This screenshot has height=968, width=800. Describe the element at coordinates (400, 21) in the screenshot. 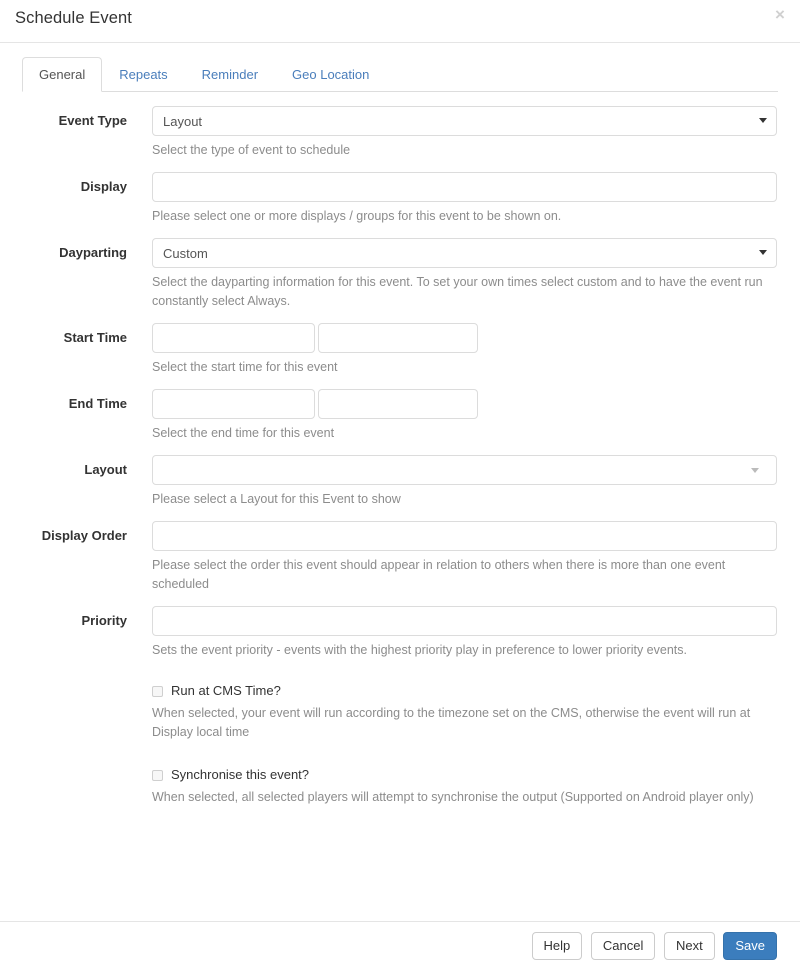

I see `modal-header: Schedule Event ×` at that location.